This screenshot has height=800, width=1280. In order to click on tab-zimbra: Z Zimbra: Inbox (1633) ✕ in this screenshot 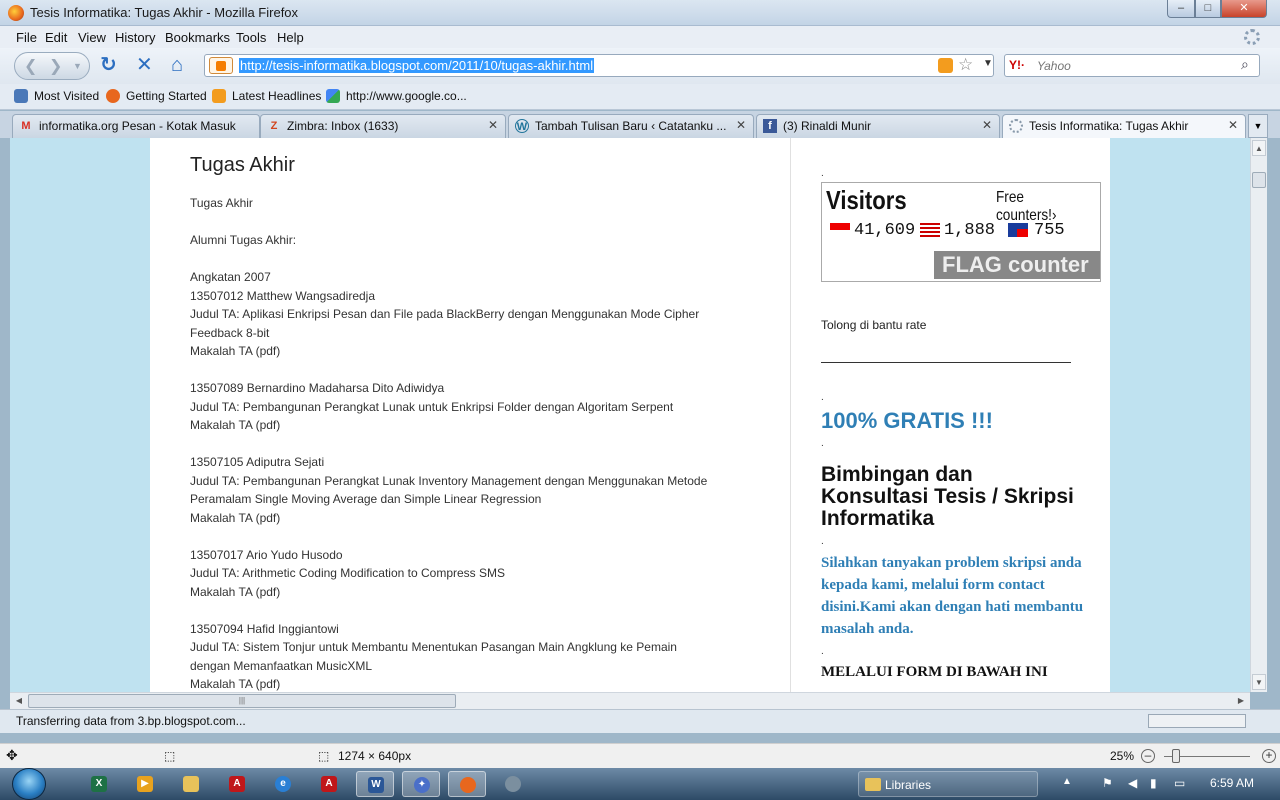, I will do `click(383, 126)`.